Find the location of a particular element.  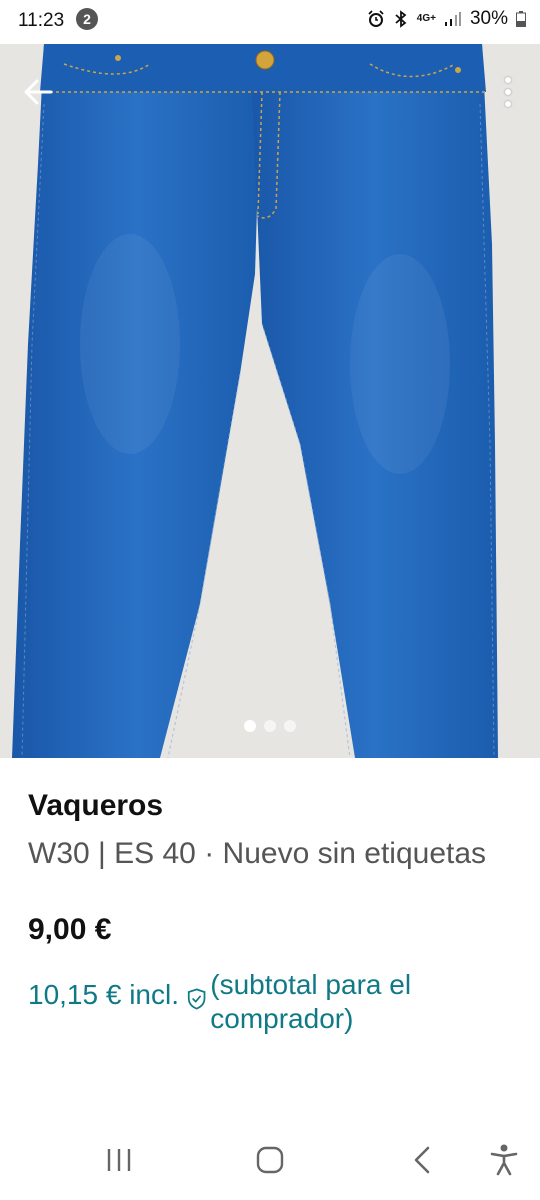

accessibility-icon is located at coordinates (504, 1160).